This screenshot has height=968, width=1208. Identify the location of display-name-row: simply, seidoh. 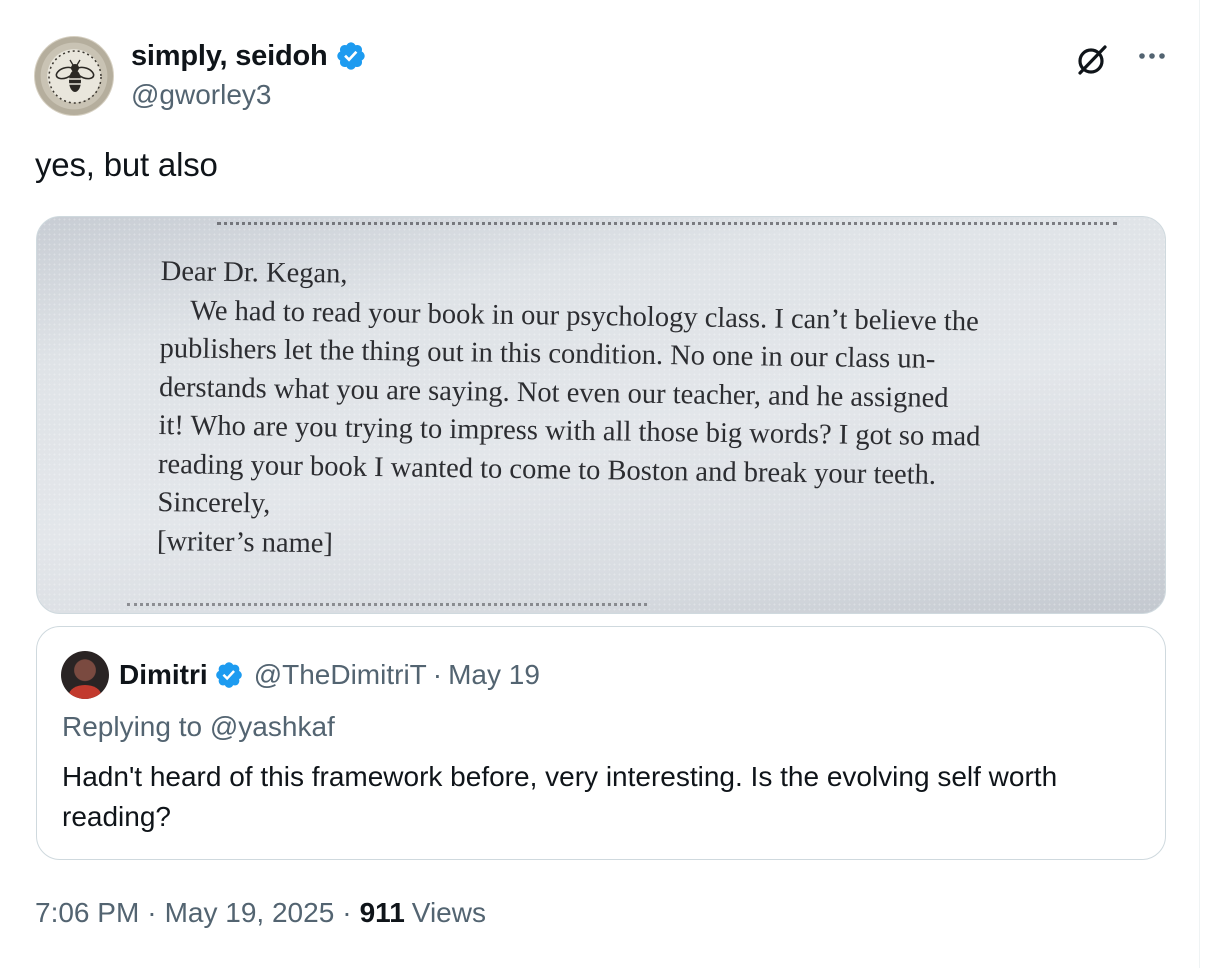
(249, 56).